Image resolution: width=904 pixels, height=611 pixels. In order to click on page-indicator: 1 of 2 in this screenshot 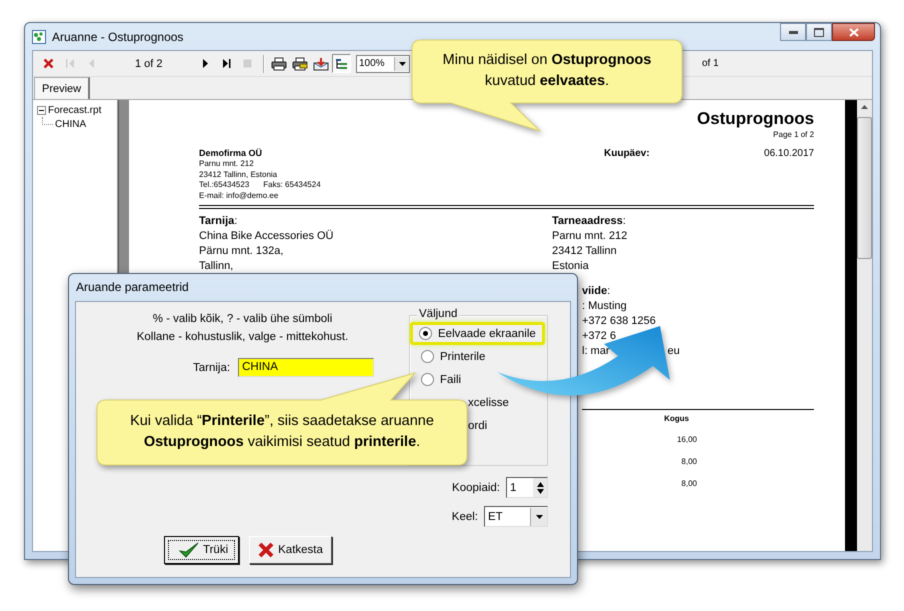, I will do `click(149, 64)`.